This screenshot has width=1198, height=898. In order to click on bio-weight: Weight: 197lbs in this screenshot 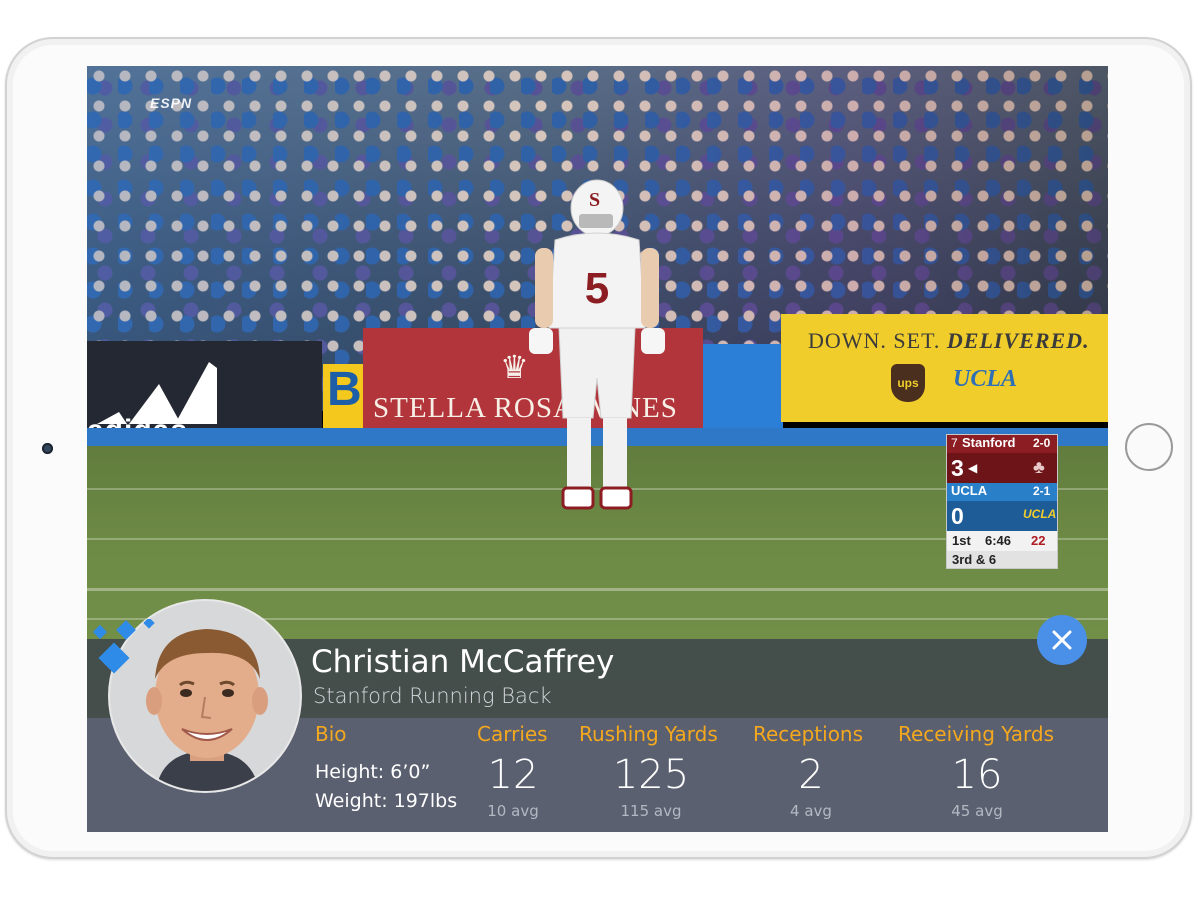, I will do `click(386, 801)`.